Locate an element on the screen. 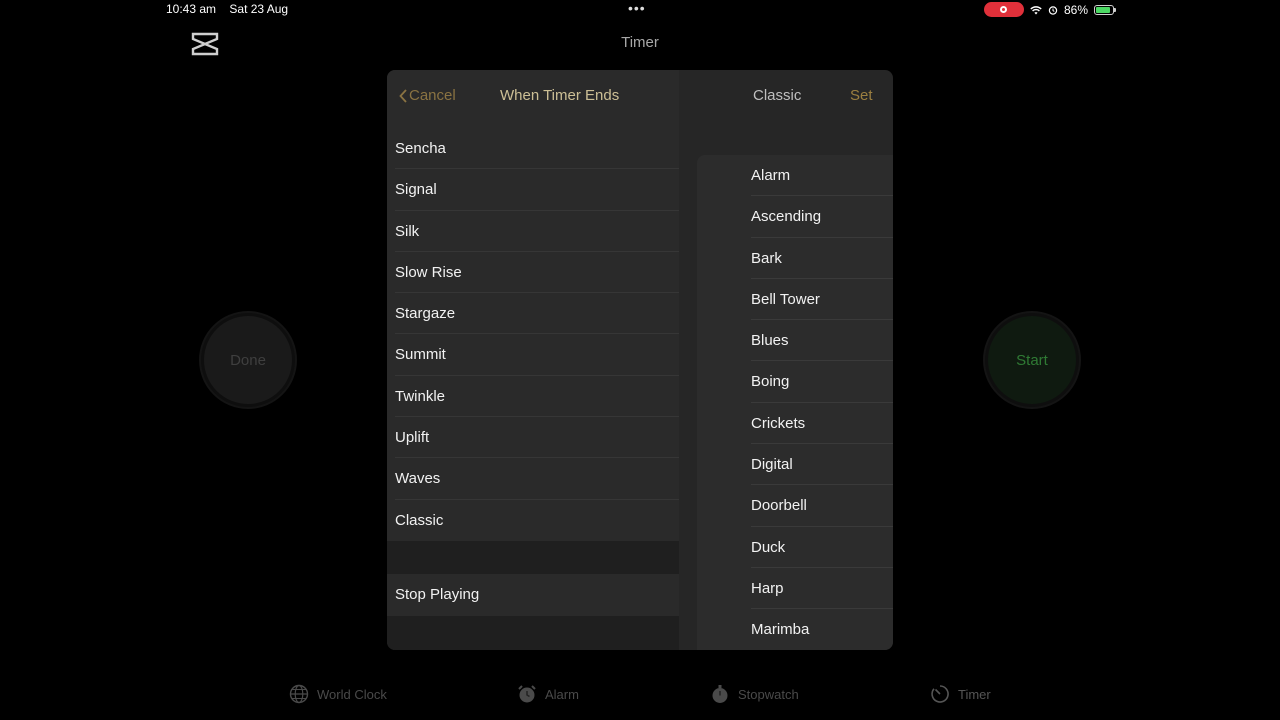 The width and height of the screenshot is (1280, 720). sound-option: Summit is located at coordinates (533, 355).